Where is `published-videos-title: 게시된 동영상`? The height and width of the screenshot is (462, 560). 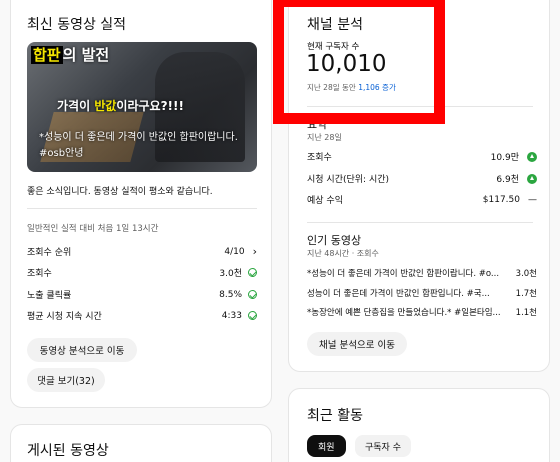
published-videos-title: 게시된 동영상 is located at coordinates (68, 451).